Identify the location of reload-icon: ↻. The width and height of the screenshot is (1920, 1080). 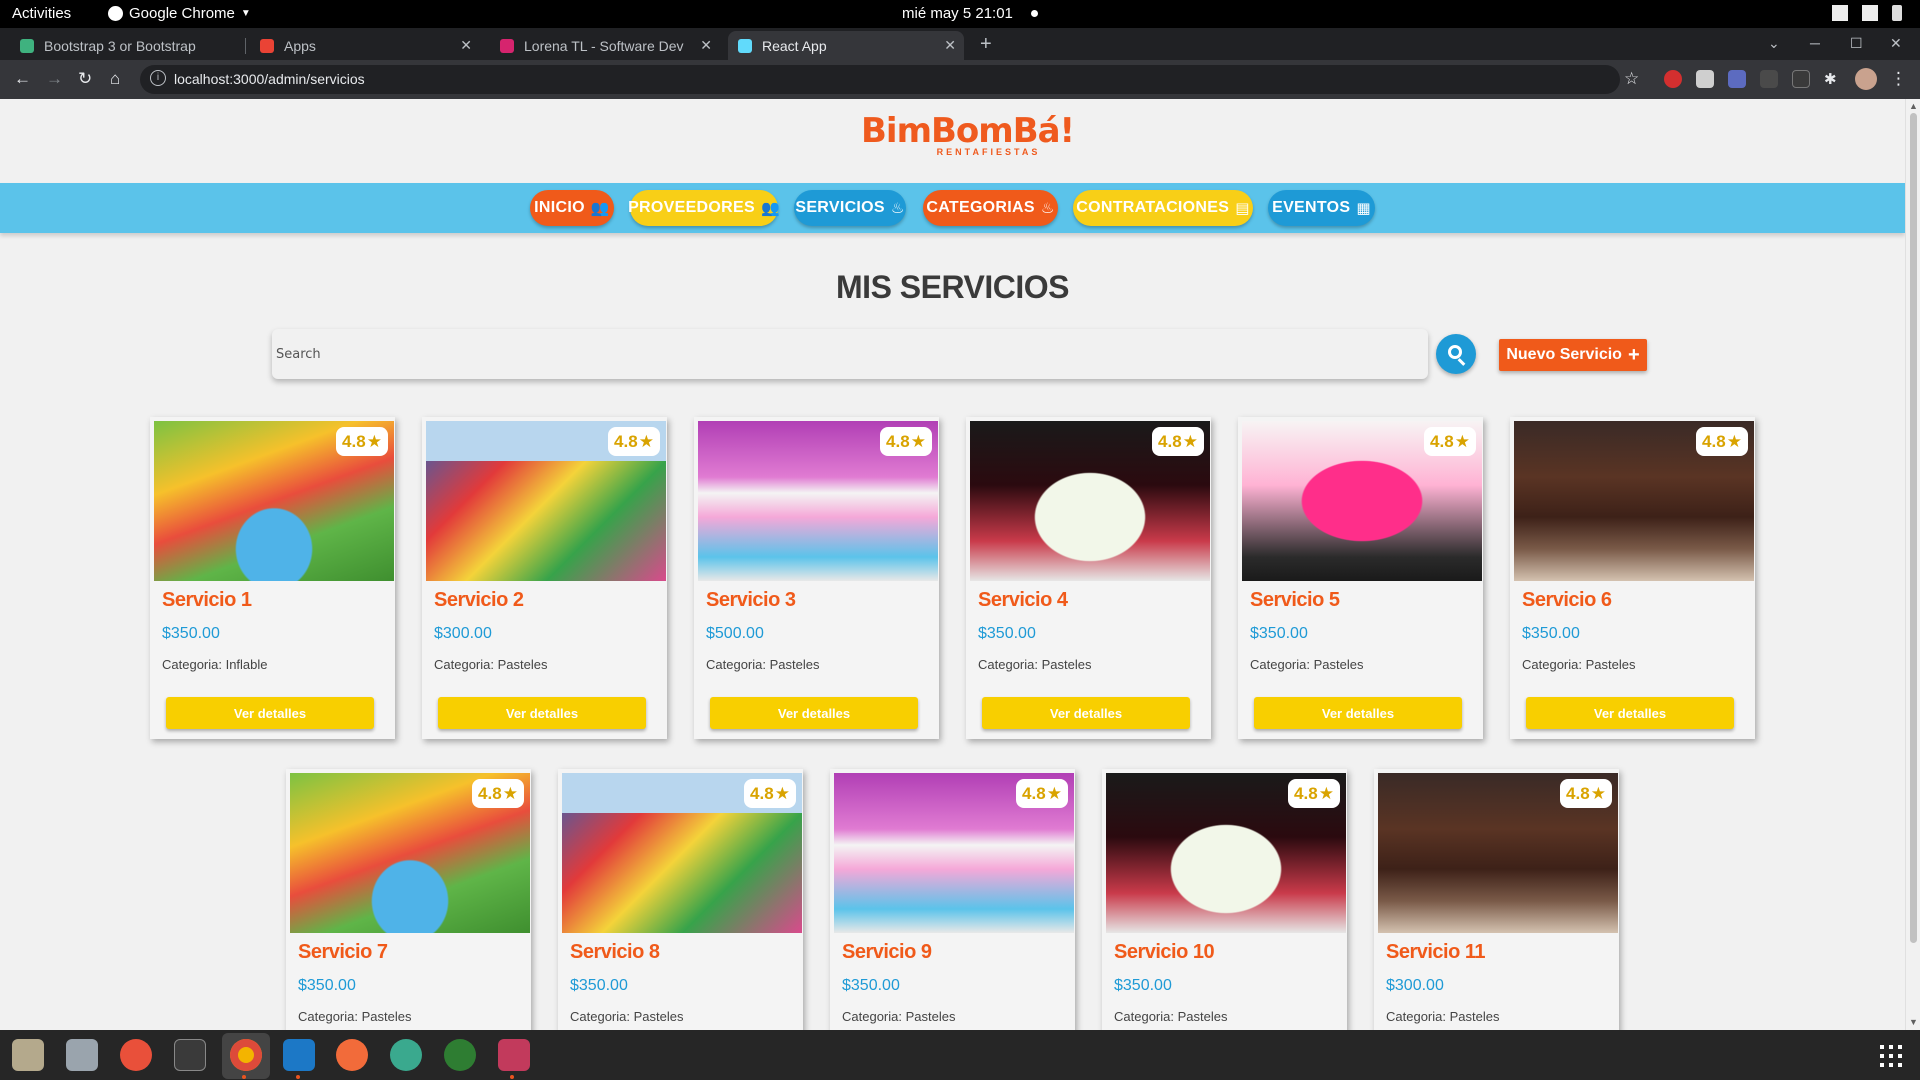
(85, 79).